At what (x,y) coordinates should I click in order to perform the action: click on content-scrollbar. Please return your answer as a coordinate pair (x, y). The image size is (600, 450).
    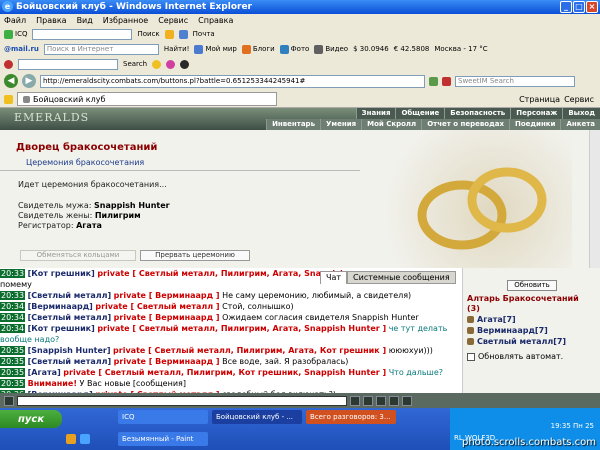
    Looking at the image, I should click on (594, 199).